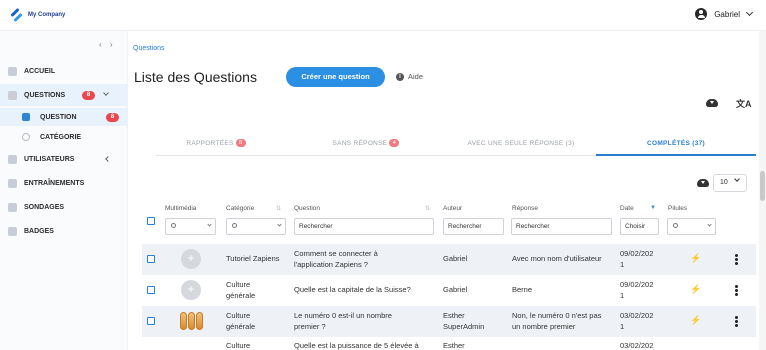 The image size is (766, 350). Describe the element at coordinates (39, 231) in the screenshot. I see `sidebar-item-label: BADGES` at that location.